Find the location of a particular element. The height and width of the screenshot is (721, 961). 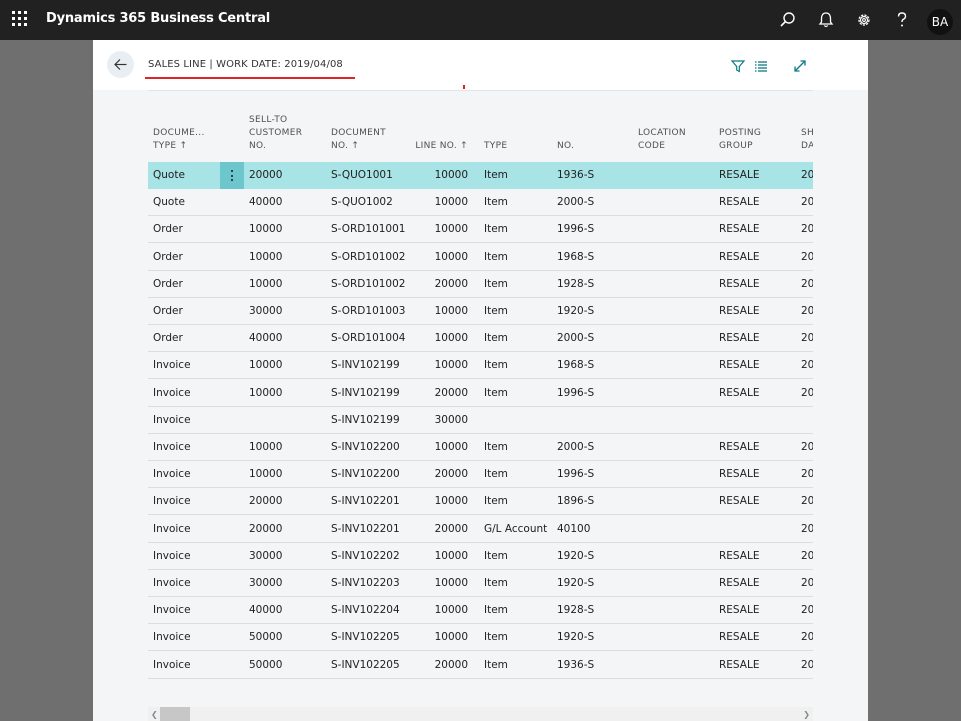

bell-icon is located at coordinates (826, 20).